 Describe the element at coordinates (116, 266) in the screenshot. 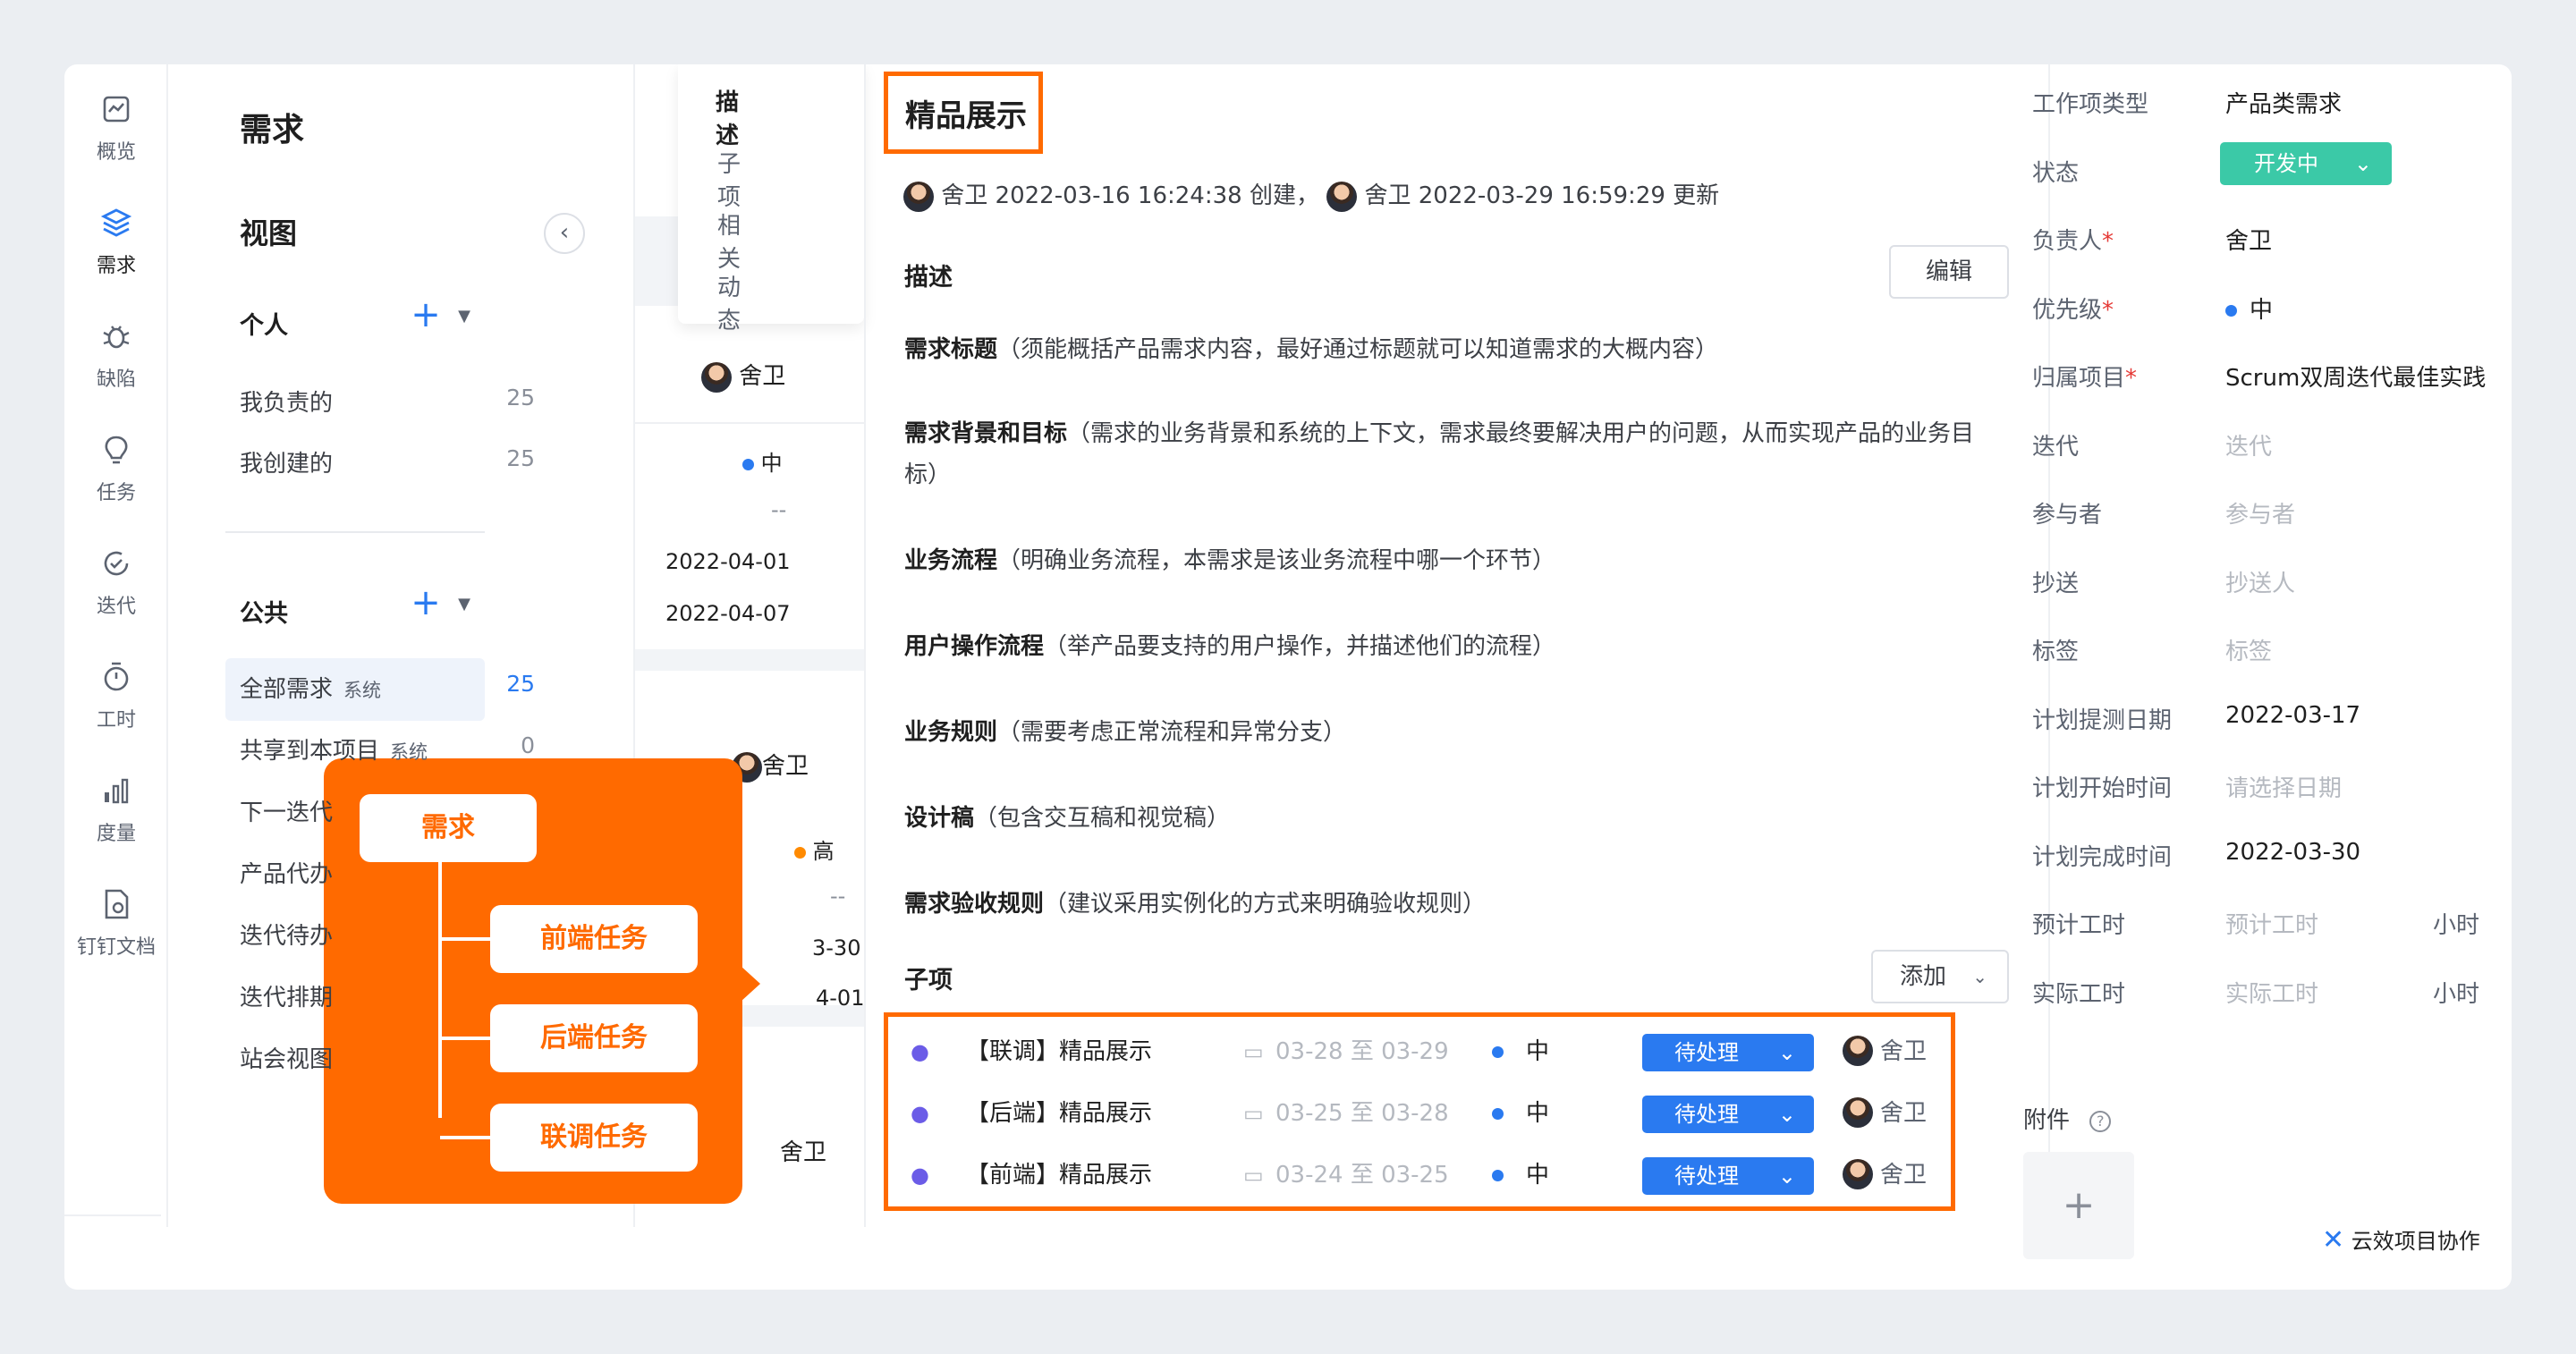

I see `nav-label: 需求` at that location.